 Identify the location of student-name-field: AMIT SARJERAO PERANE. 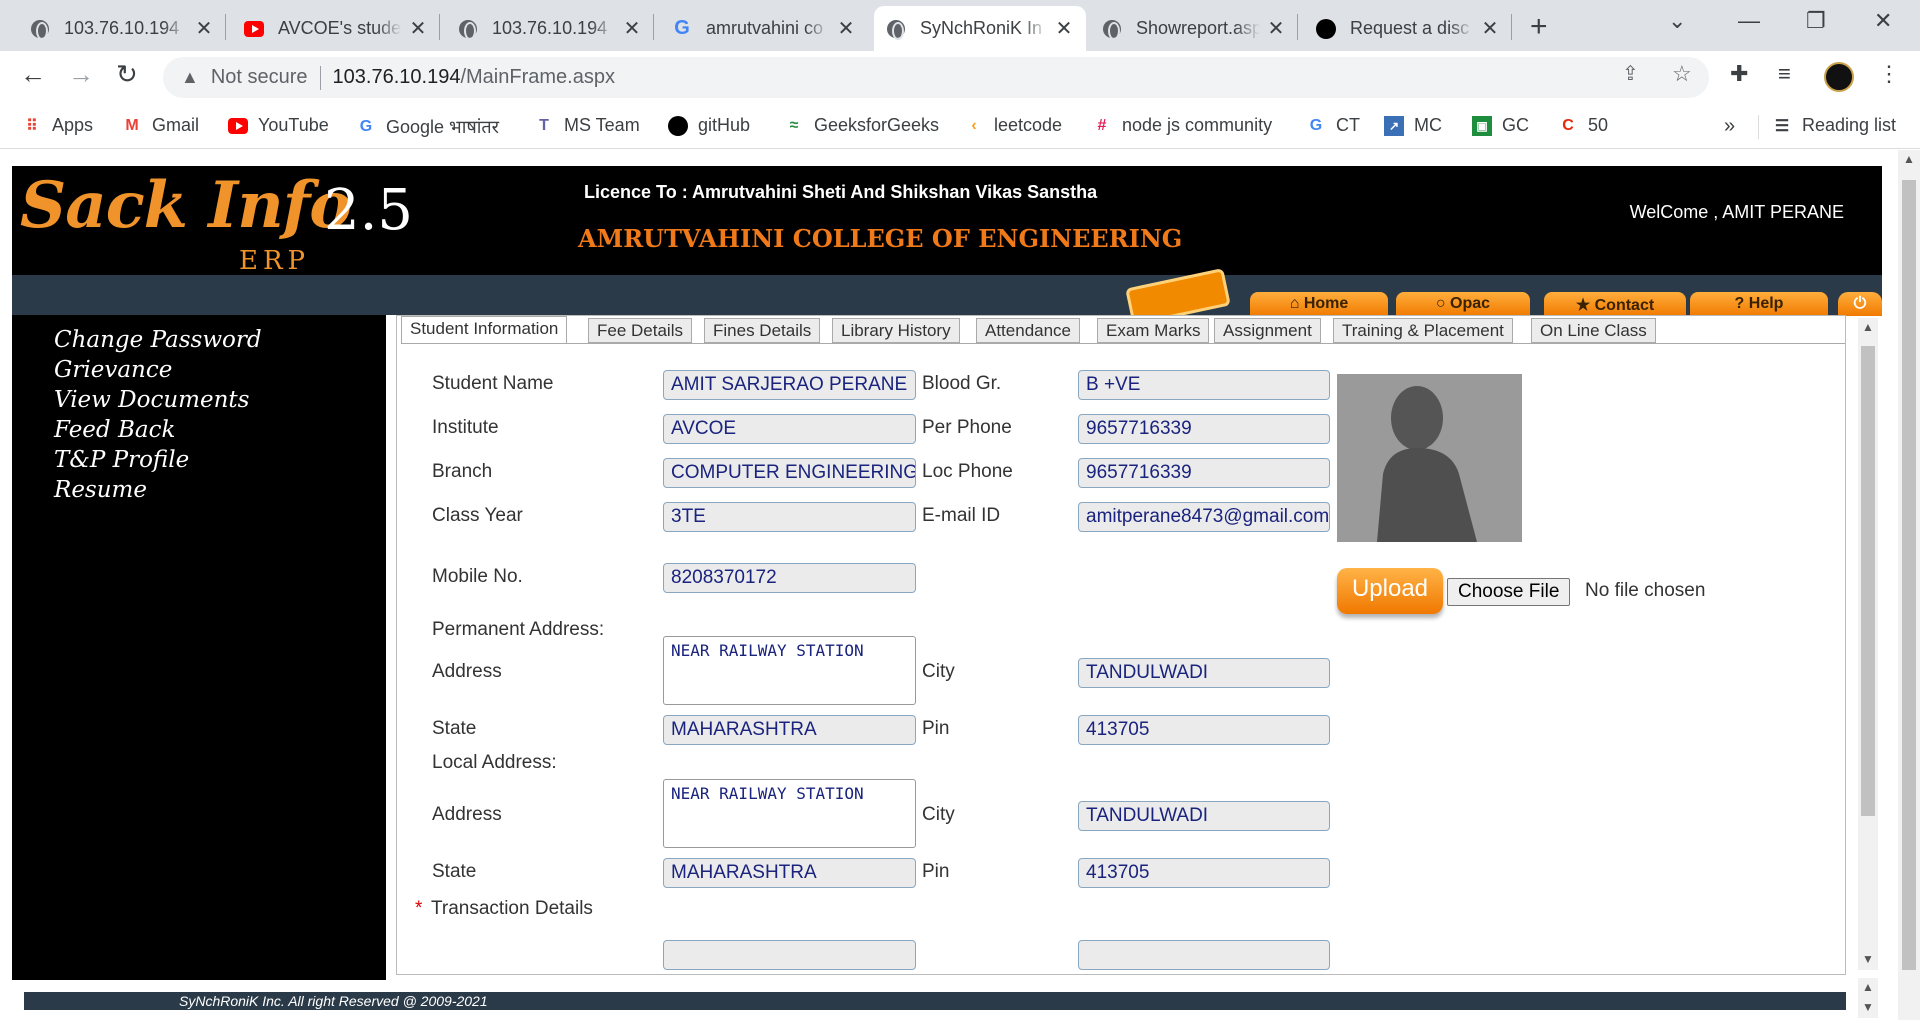
(789, 385).